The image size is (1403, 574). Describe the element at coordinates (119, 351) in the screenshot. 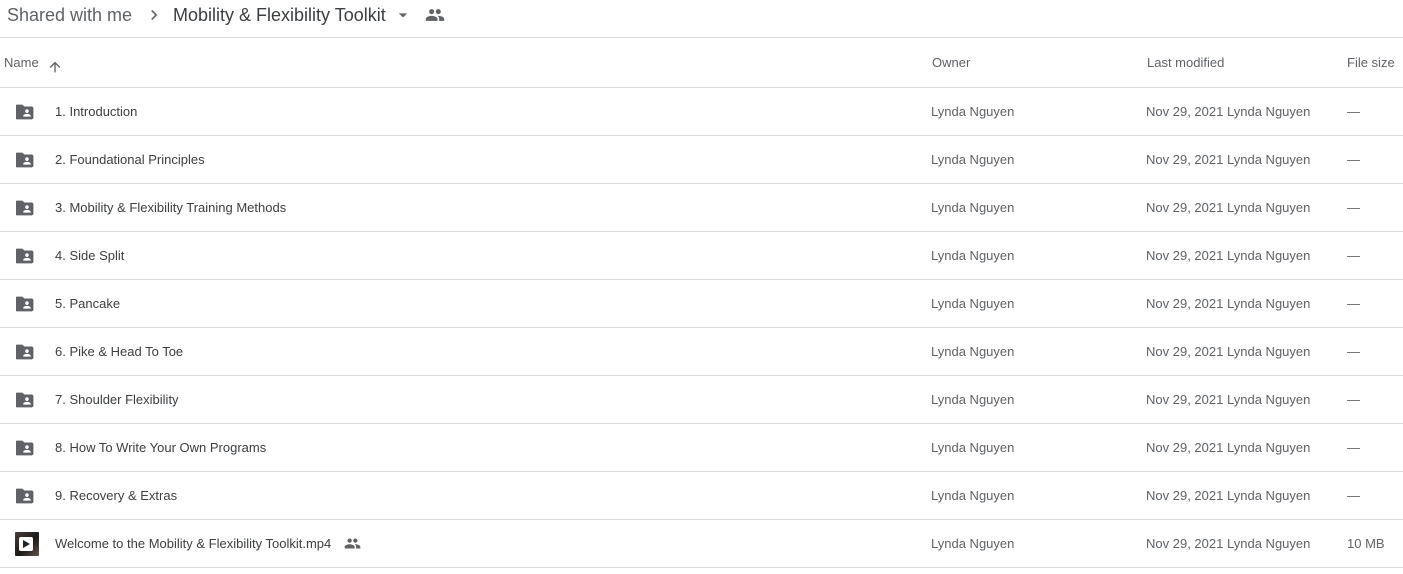

I see `file-name: 6. Pike & Head To Toe` at that location.